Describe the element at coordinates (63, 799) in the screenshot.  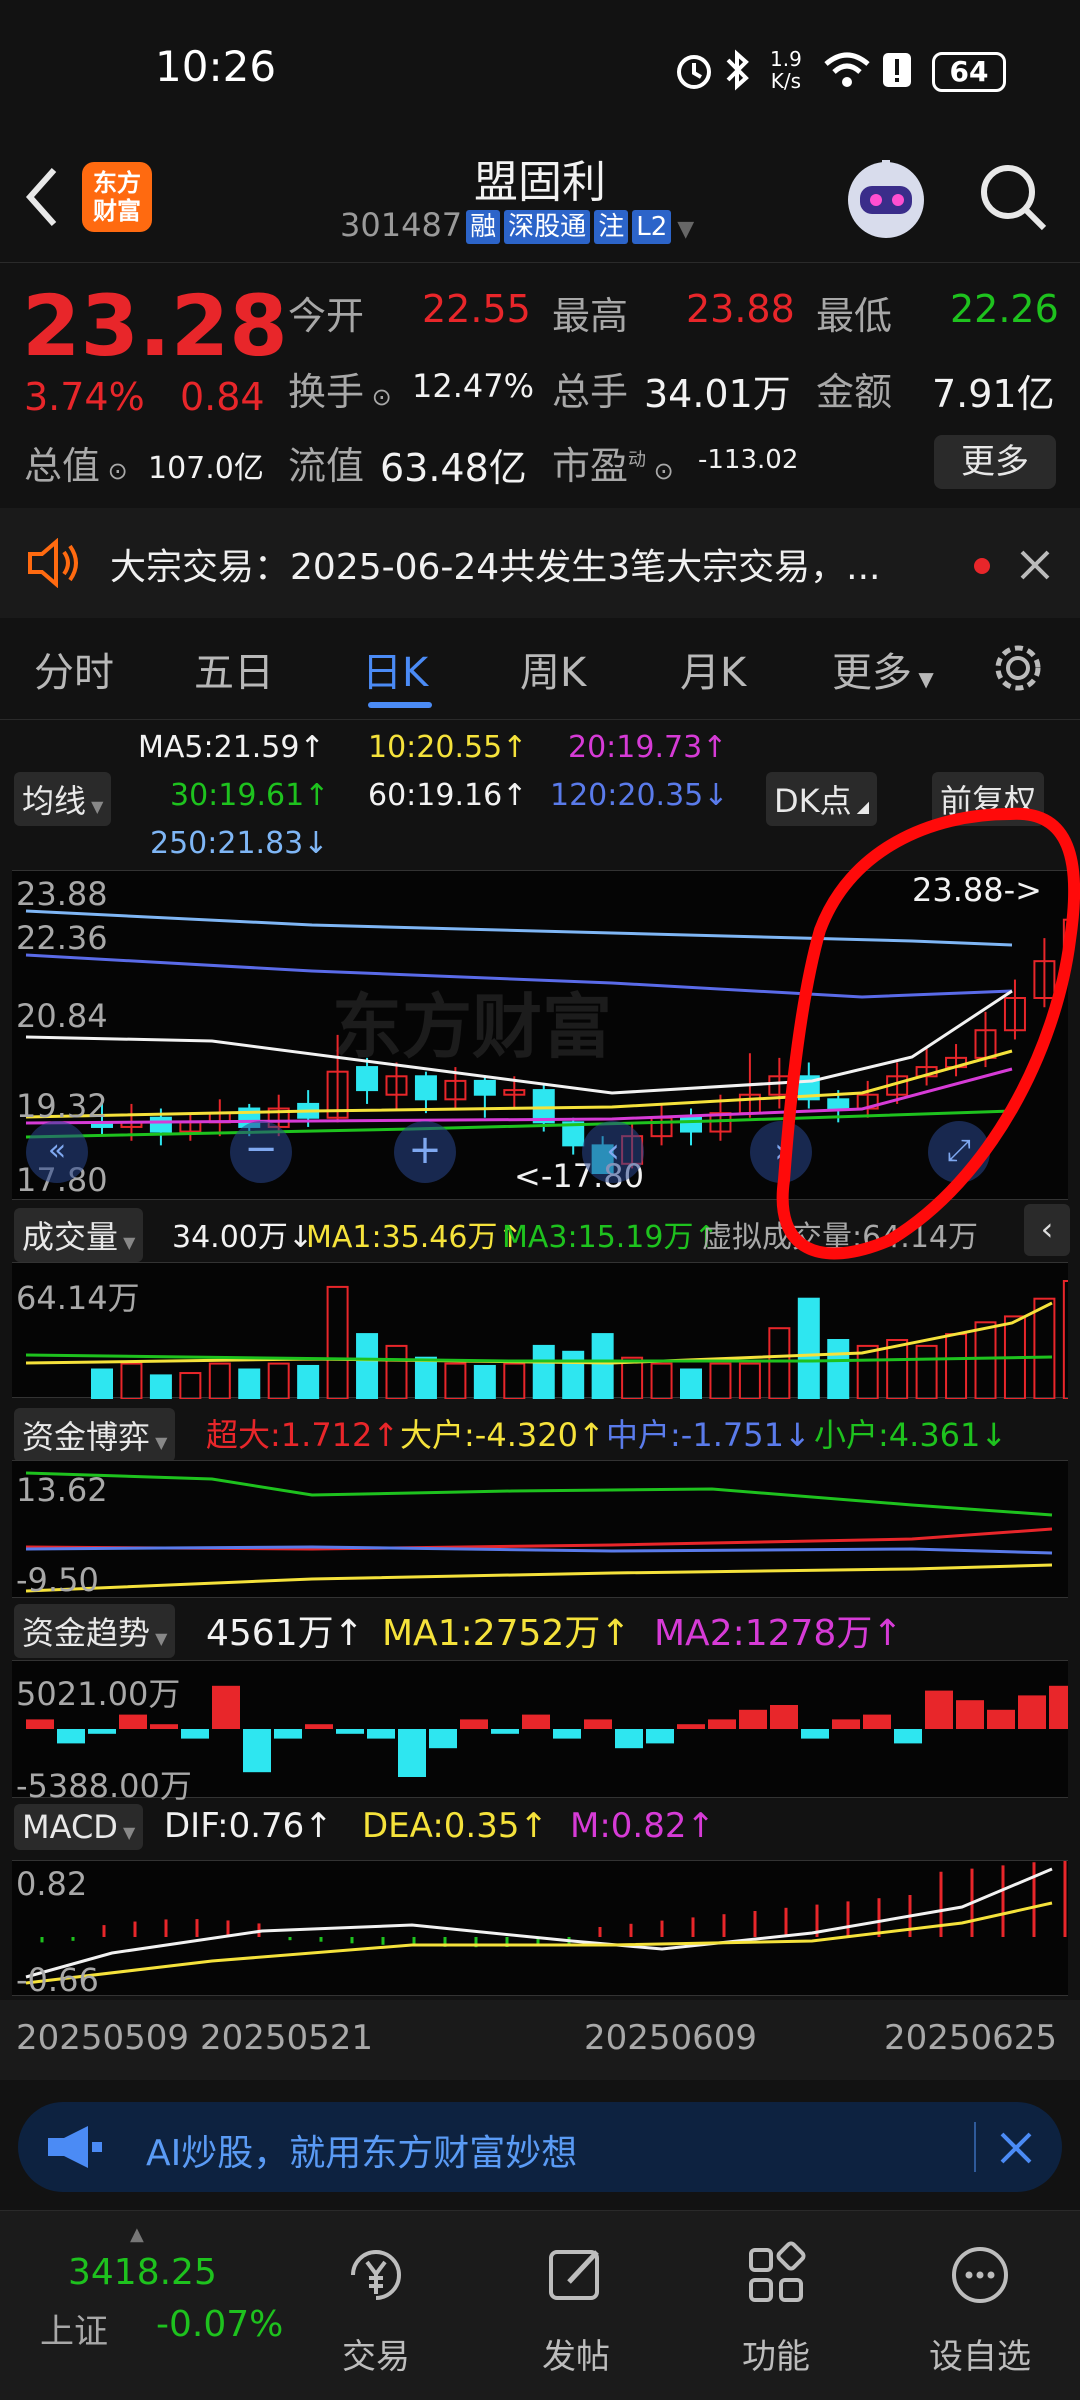
I see `ma-selector-button: 均线 ▼` at that location.